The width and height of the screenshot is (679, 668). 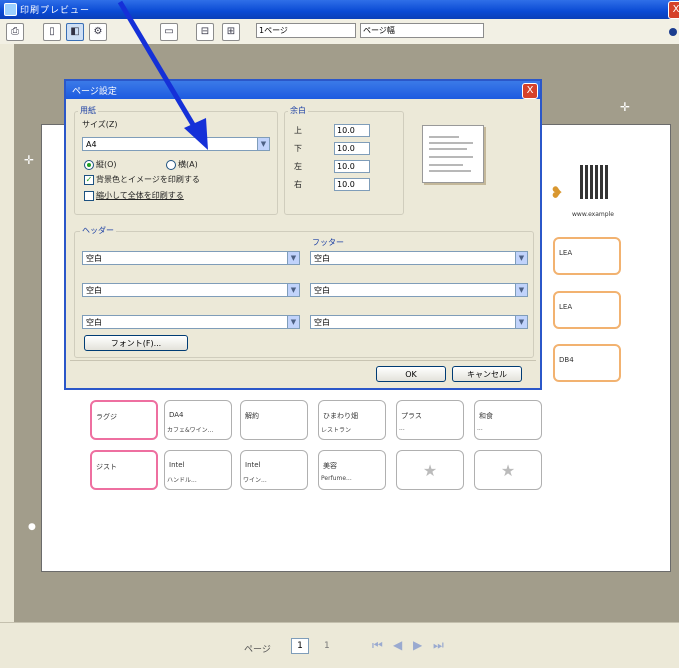 What do you see at coordinates (298, 110) in the screenshot?
I see `margin-group-label: 余白` at bounding box center [298, 110].